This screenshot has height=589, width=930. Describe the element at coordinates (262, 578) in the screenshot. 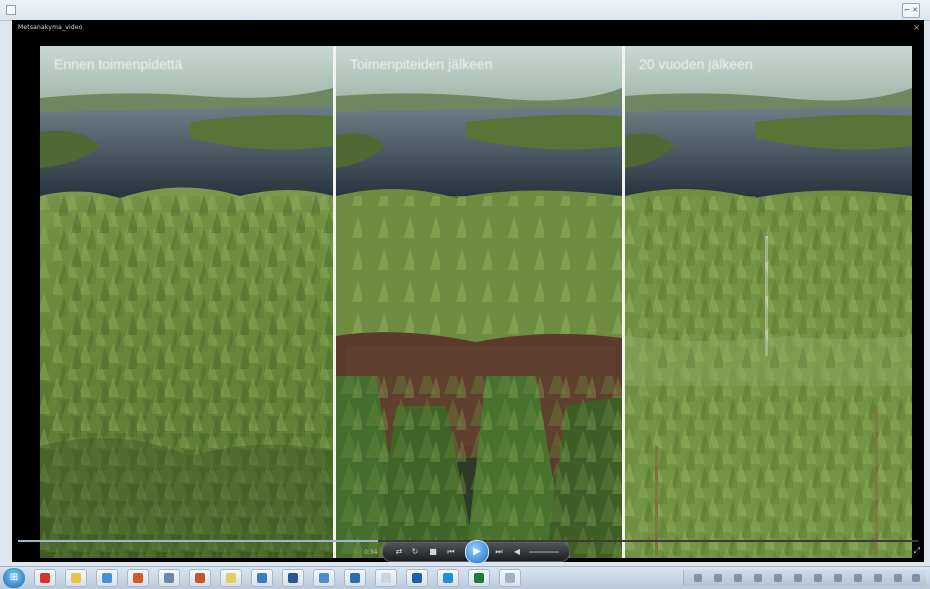

I see `globe-icon` at that location.